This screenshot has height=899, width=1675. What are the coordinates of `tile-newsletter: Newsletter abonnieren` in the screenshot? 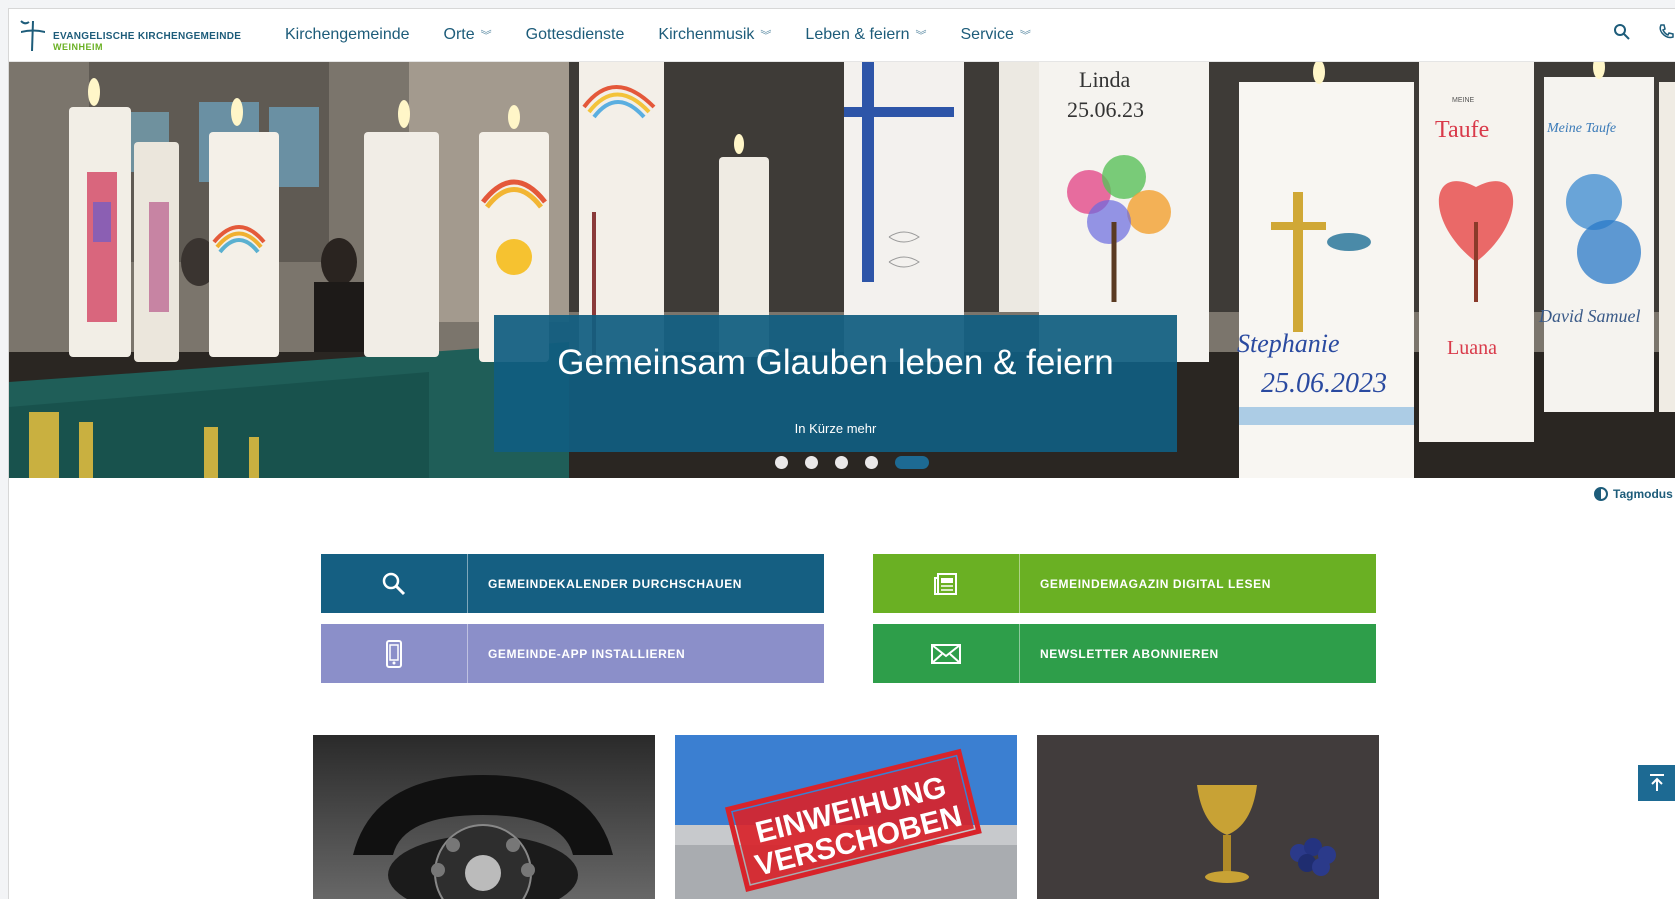 It's located at (1124, 653).